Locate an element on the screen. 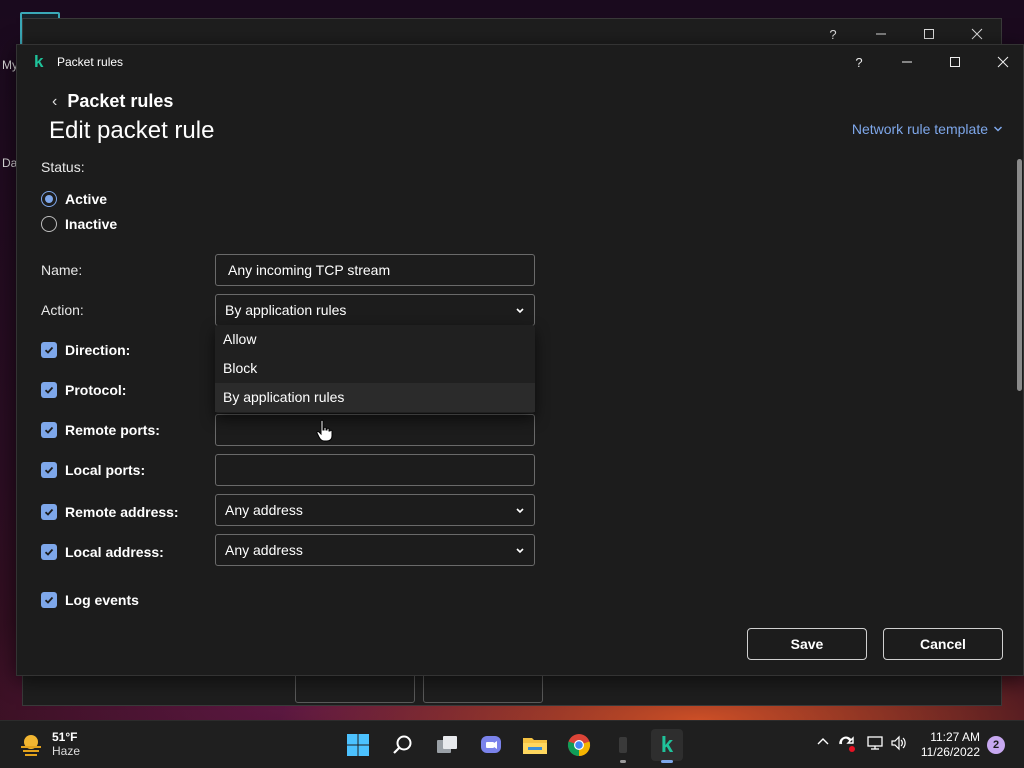 This screenshot has width=1024, height=768. action-select: By application rules is located at coordinates (375, 310).